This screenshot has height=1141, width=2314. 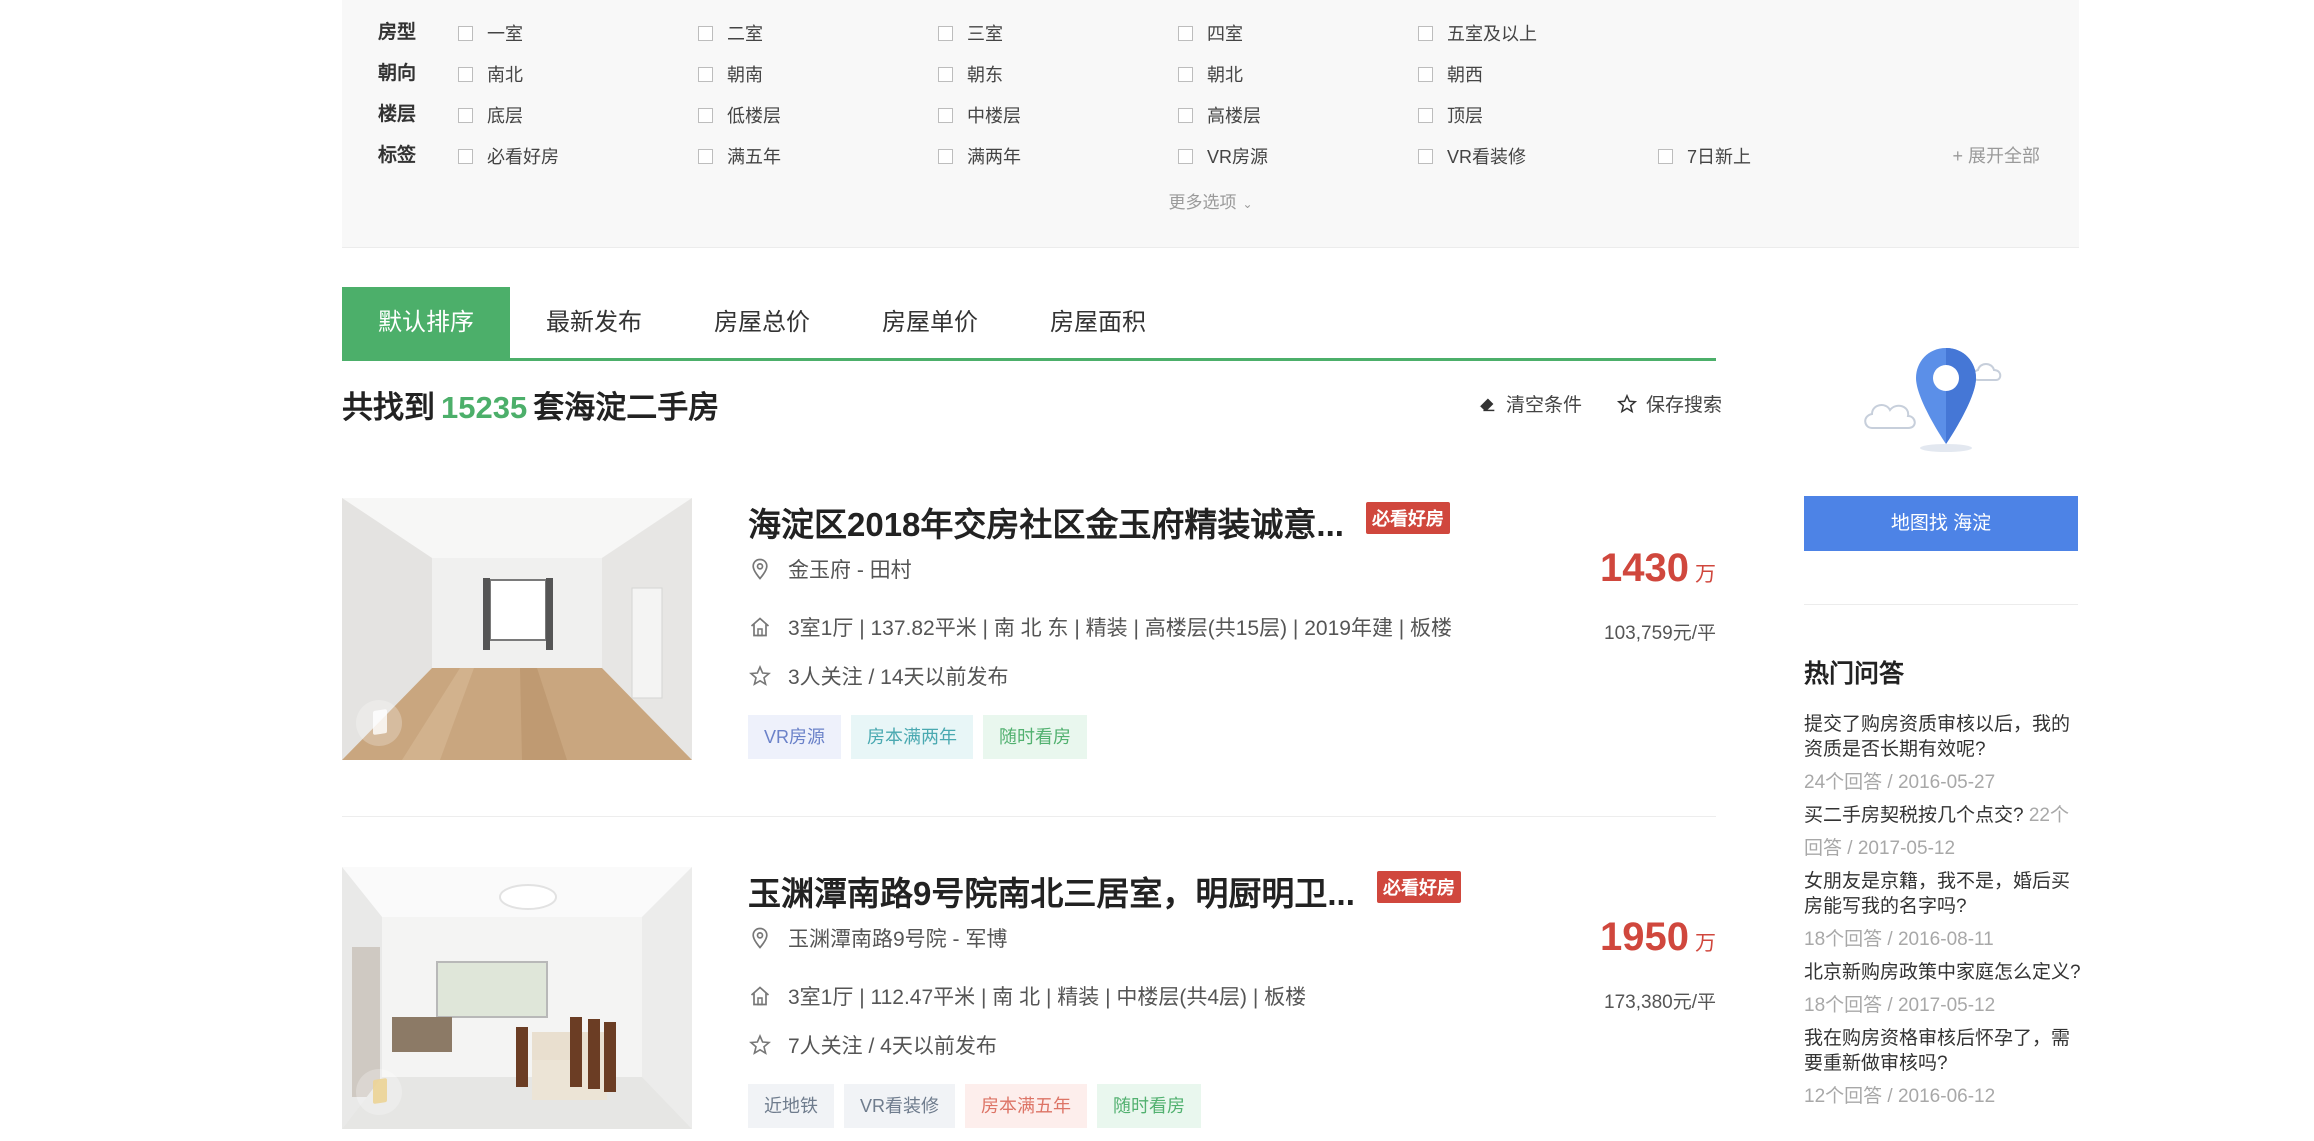 What do you see at coordinates (1944, 989) in the screenshot?
I see `faq-item: 北京新购房政策中家庭怎么定义? 18个回答 / 2017-05-12` at bounding box center [1944, 989].